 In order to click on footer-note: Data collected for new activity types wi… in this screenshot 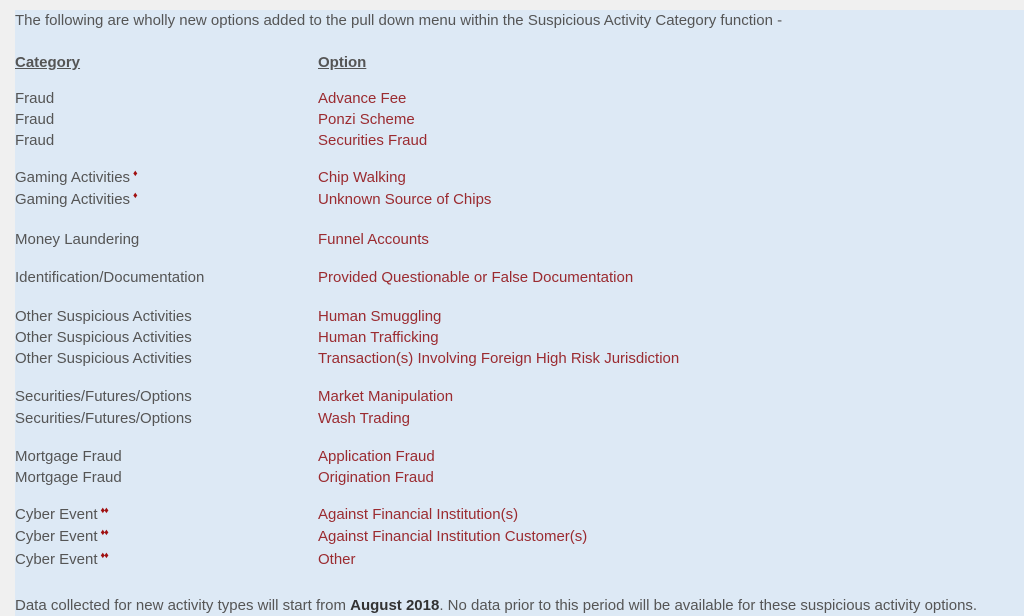, I will do `click(496, 605)`.